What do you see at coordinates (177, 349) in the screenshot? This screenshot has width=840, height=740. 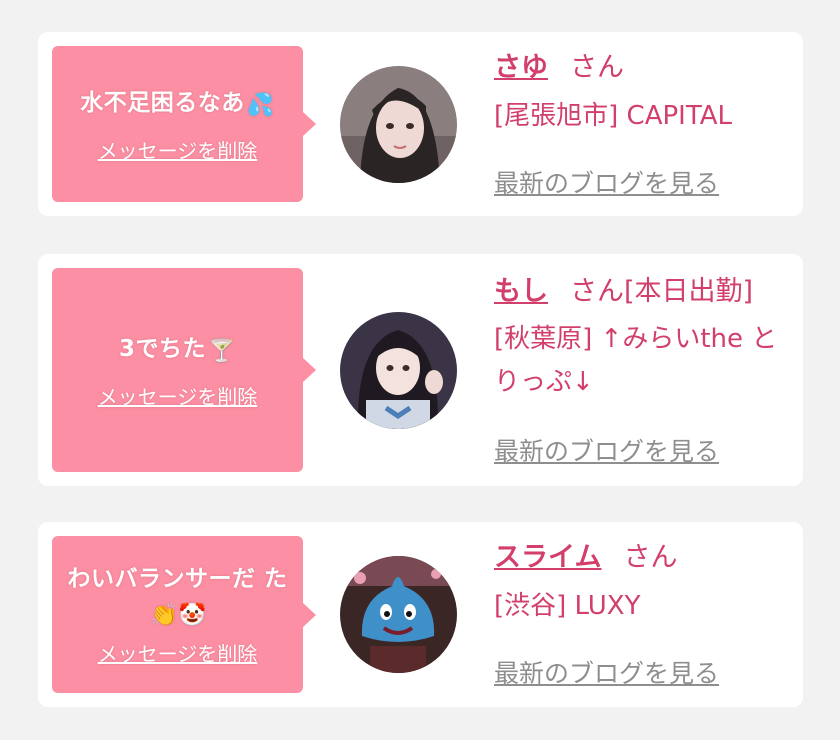 I see `message-text: 3でちた🍸` at bounding box center [177, 349].